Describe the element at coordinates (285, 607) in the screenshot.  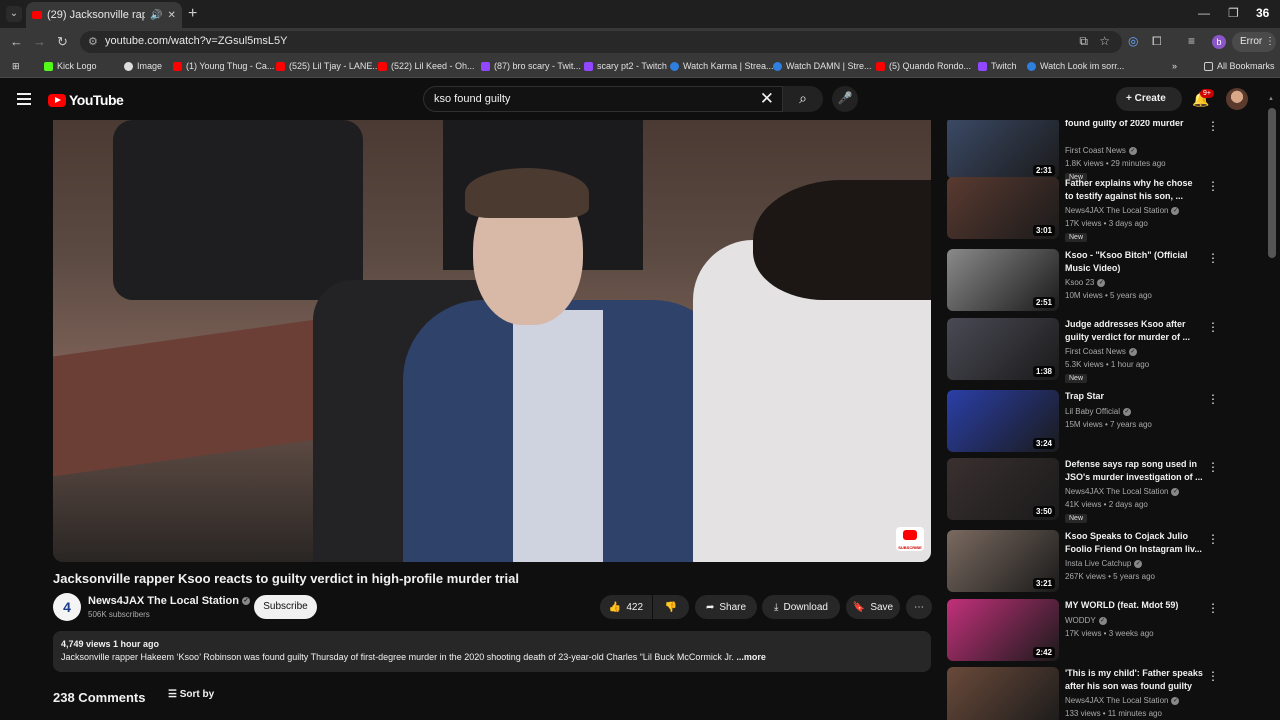
I see `subscribe-button: Subscribe` at that location.